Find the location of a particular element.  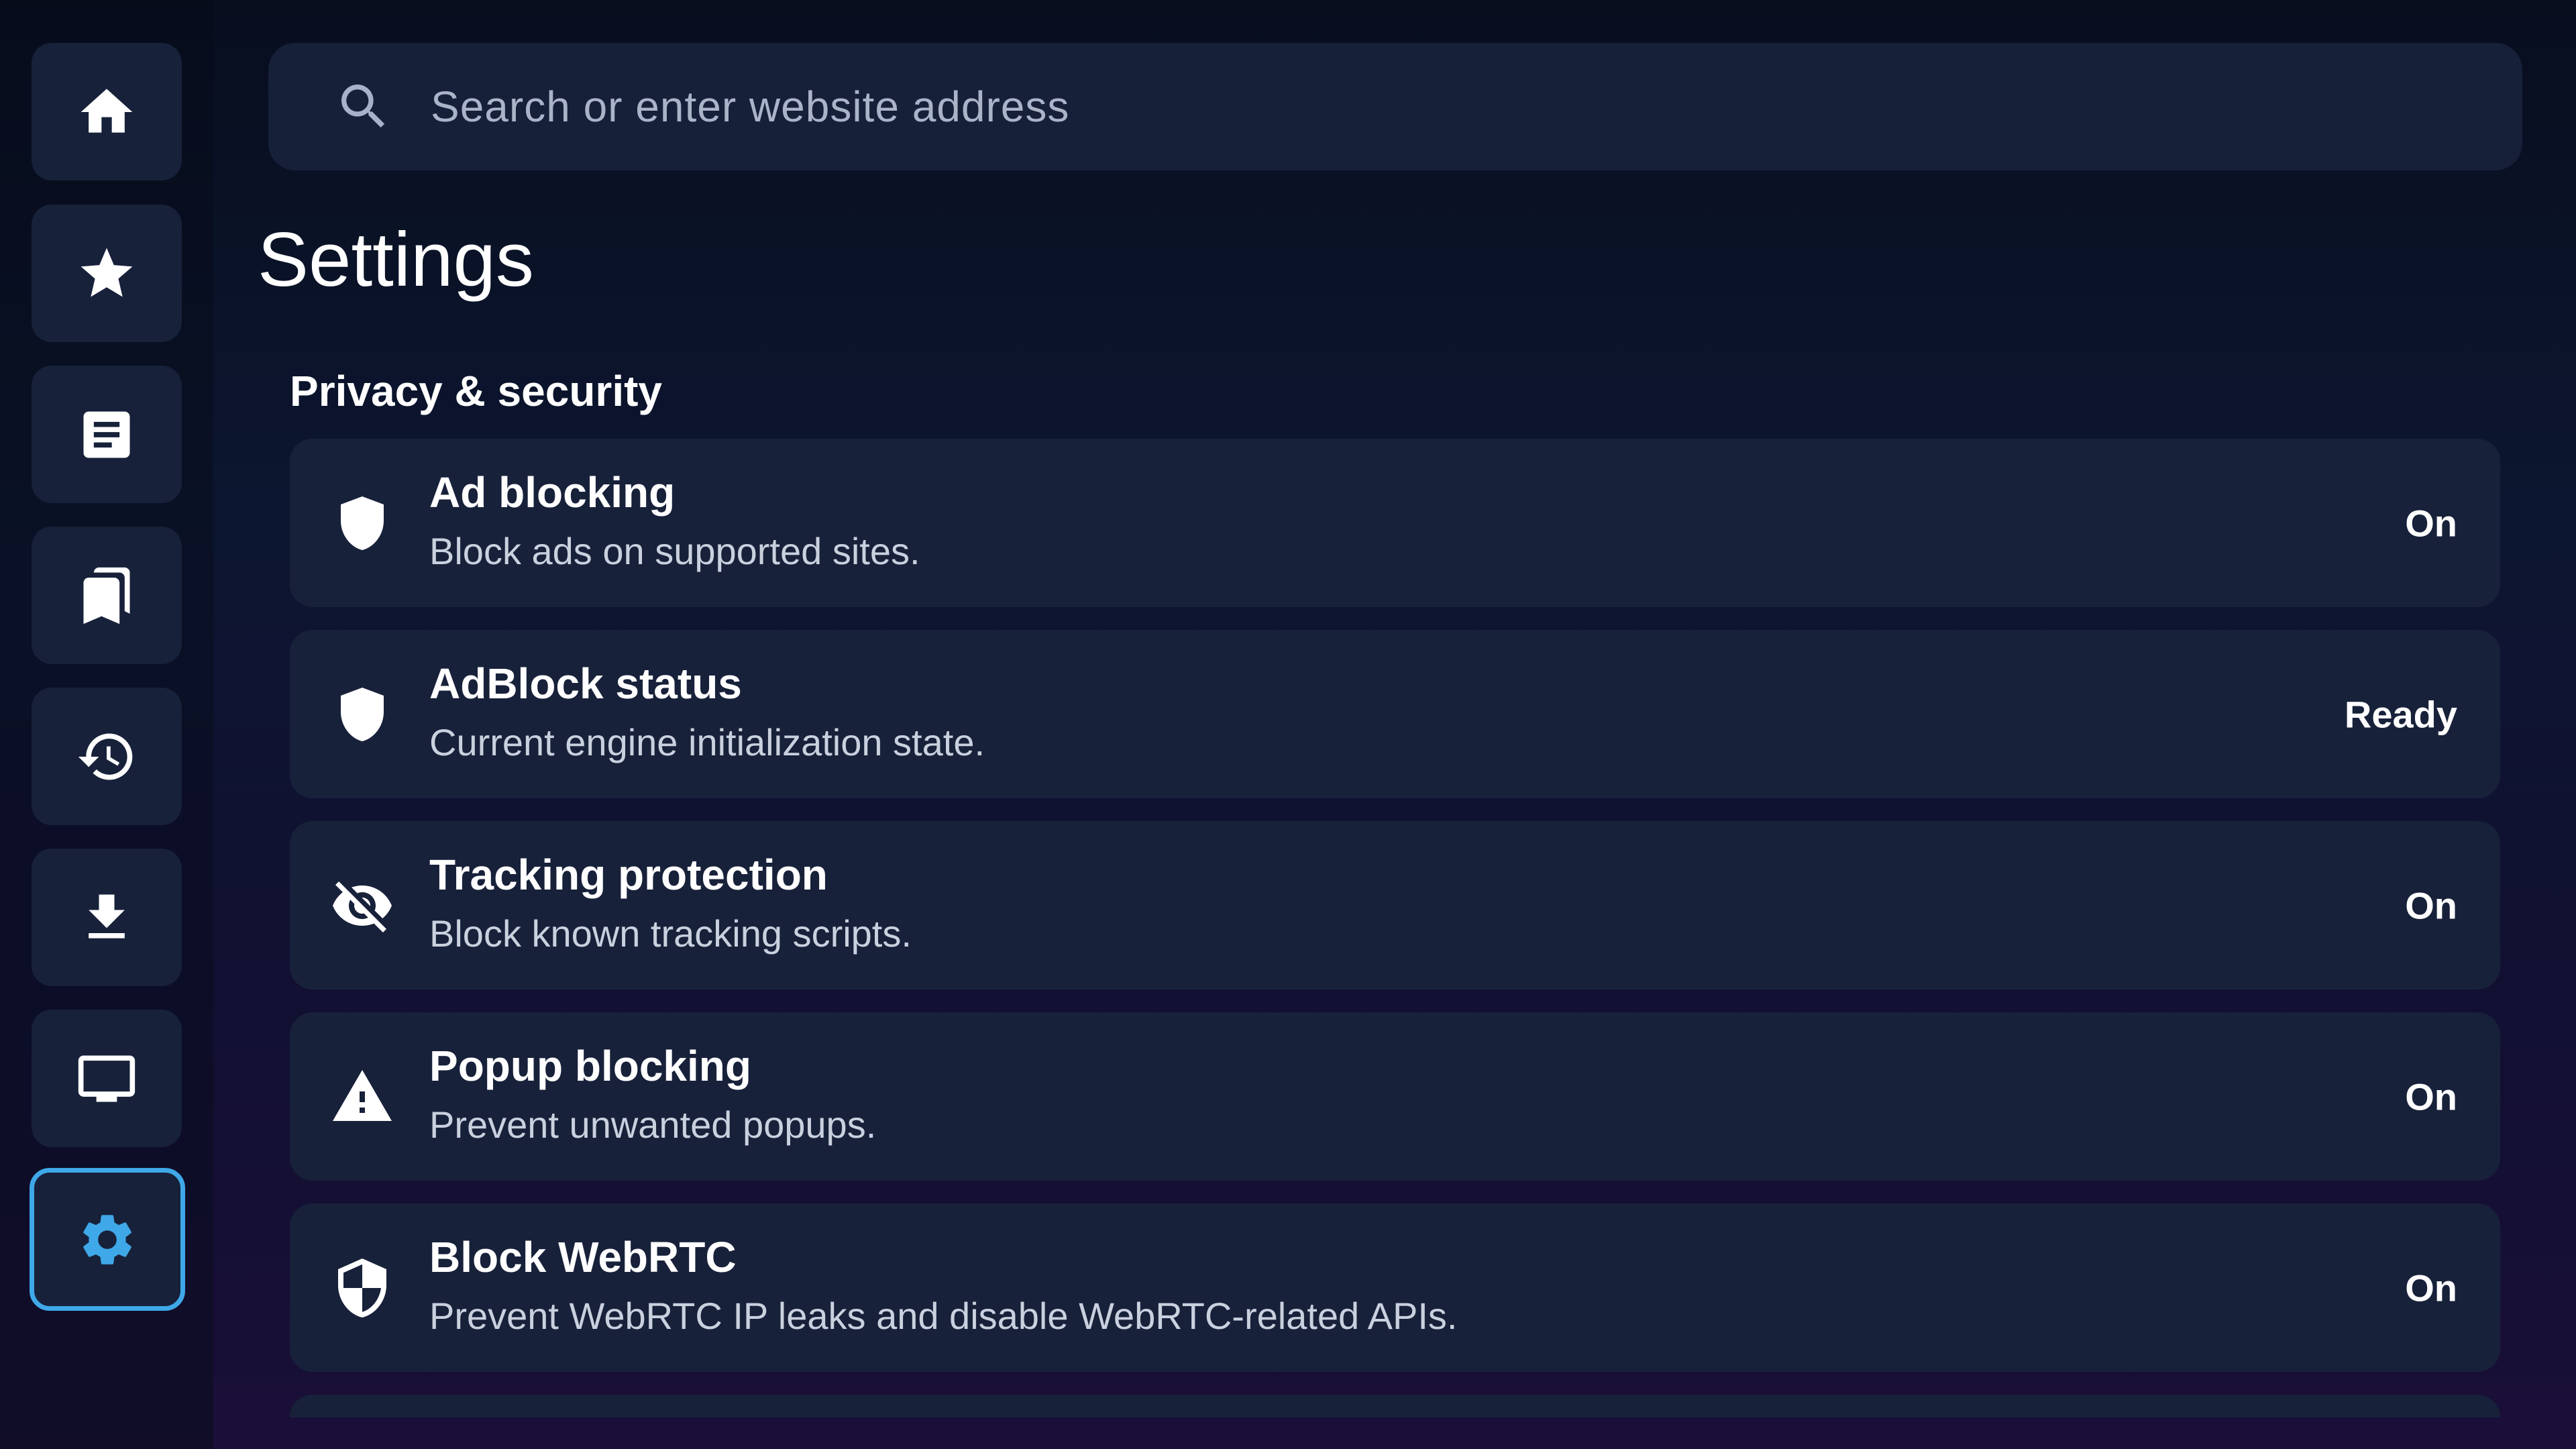

download-icon is located at coordinates (107, 916).